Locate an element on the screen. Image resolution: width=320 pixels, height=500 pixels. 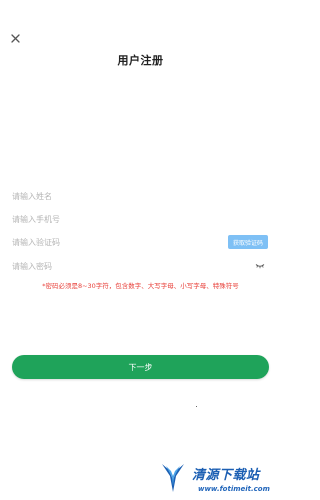
watermark-logo-icon is located at coordinates (173, 478).